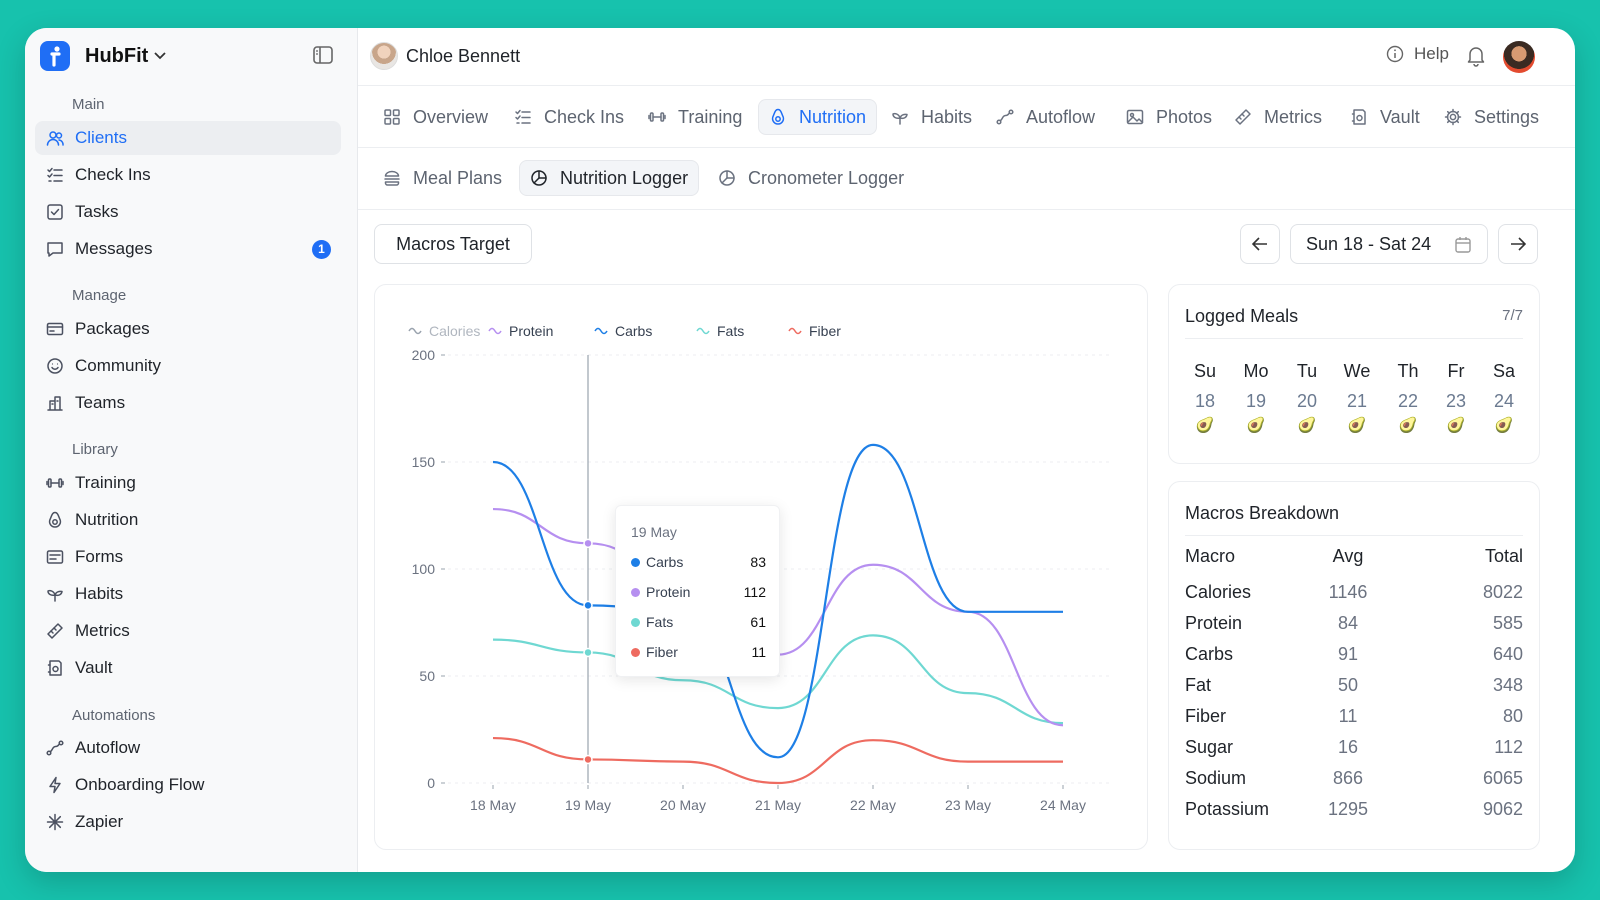 The width and height of the screenshot is (1600, 900). I want to click on day-fr: Fr 23 🥑, so click(1456, 397).